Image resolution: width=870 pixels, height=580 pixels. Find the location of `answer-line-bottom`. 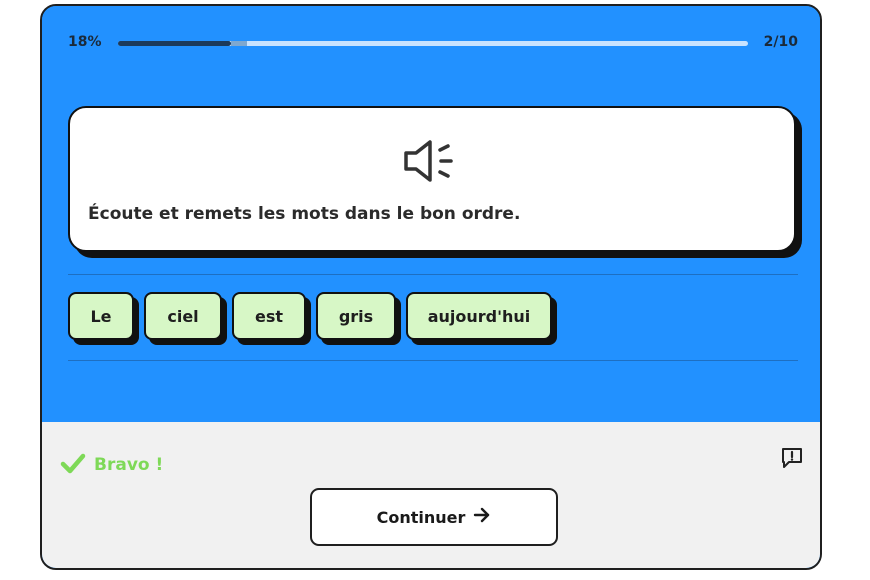

answer-line-bottom is located at coordinates (433, 360).